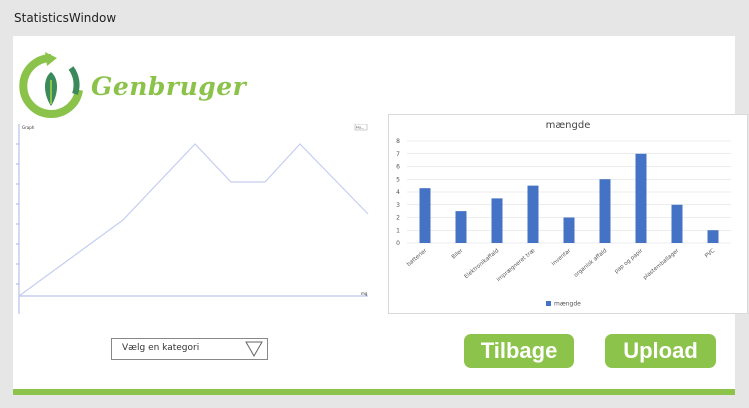 Image resolution: width=749 pixels, height=408 pixels. Describe the element at coordinates (417, 257) in the screenshot. I see `x-tick-label: batterier` at that location.